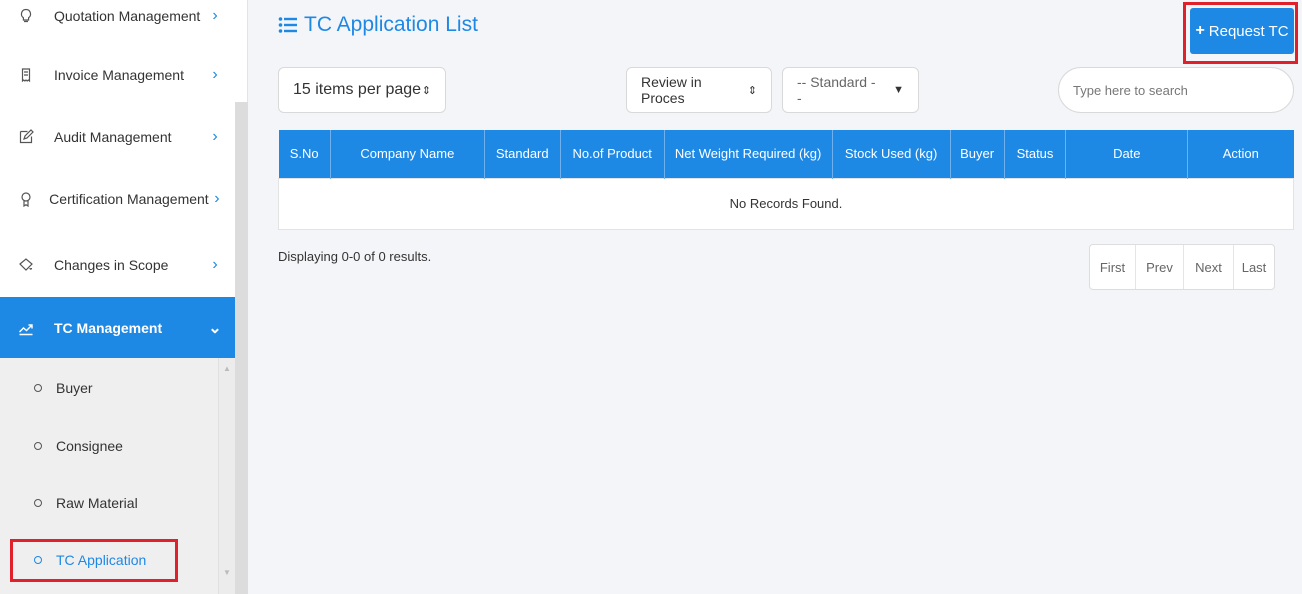  I want to click on sidebar-item-label: Certification Management, so click(129, 199).